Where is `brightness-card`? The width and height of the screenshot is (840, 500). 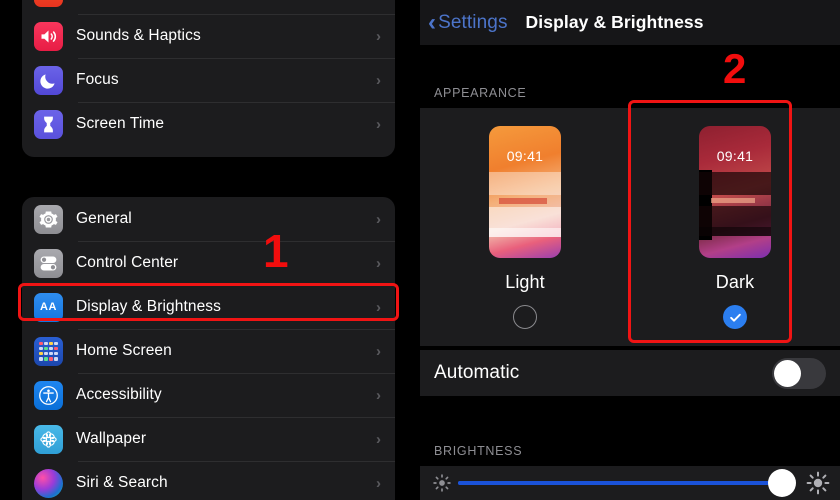 brightness-card is located at coordinates (630, 483).